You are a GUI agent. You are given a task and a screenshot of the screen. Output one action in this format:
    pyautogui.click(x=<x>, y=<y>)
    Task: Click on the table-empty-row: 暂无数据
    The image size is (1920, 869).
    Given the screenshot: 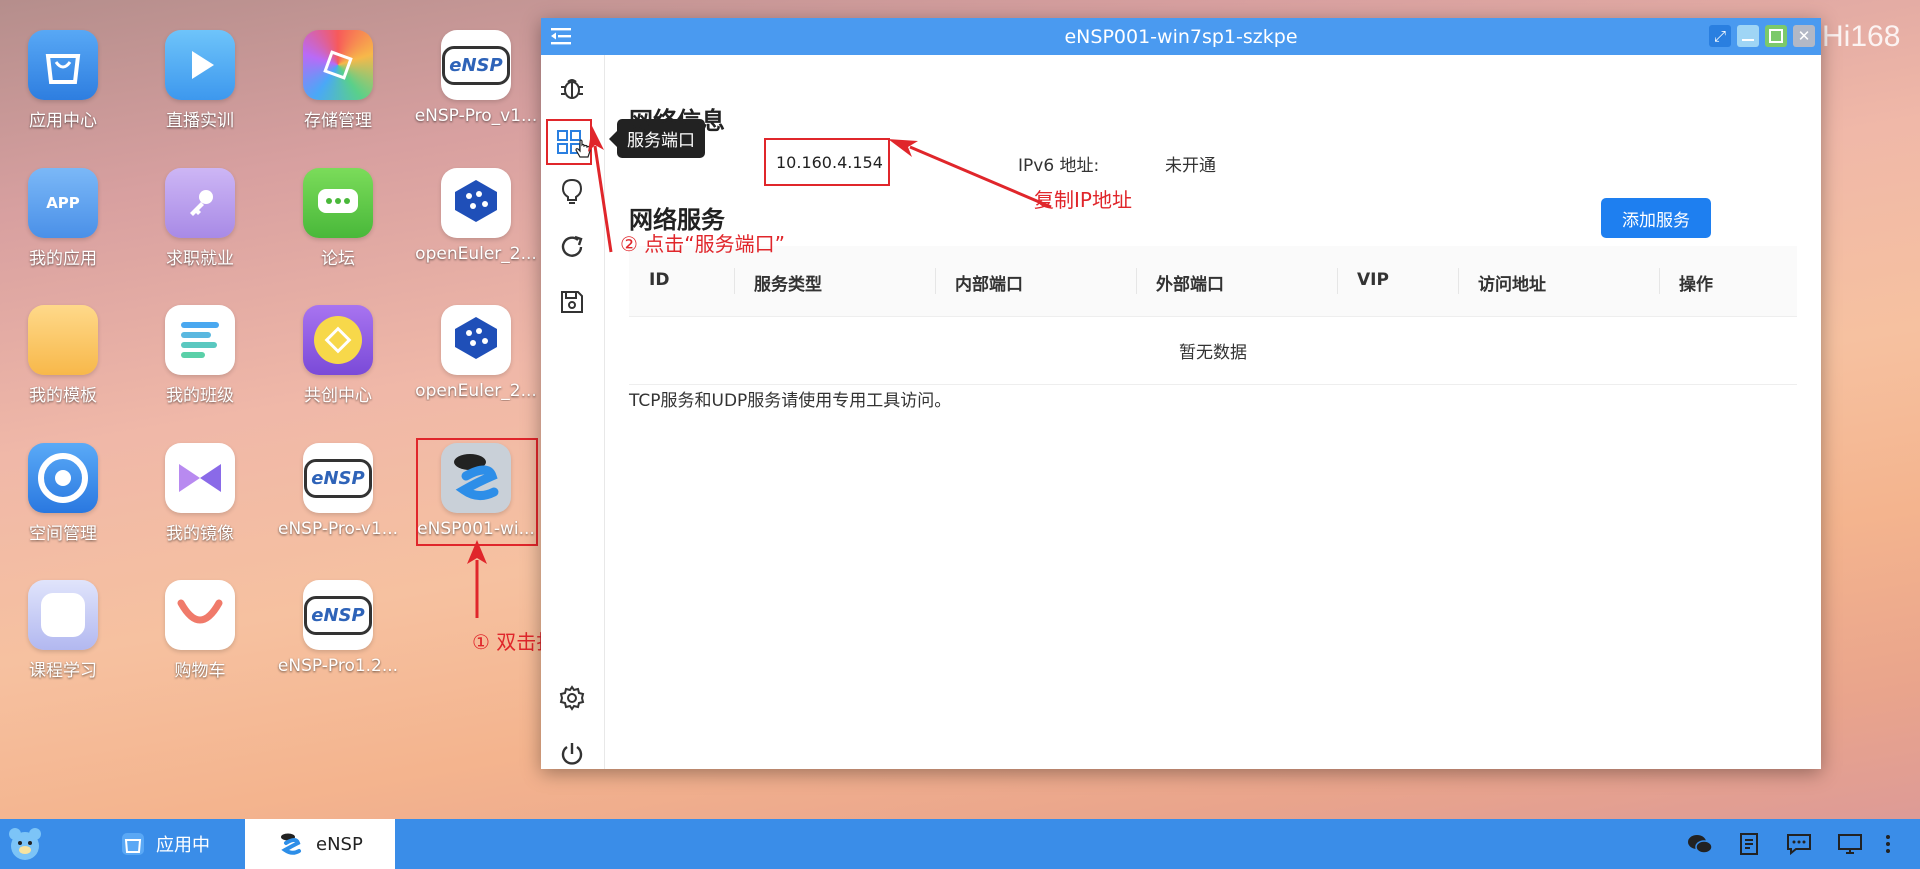 What is the action you would take?
    pyautogui.click(x=1213, y=351)
    